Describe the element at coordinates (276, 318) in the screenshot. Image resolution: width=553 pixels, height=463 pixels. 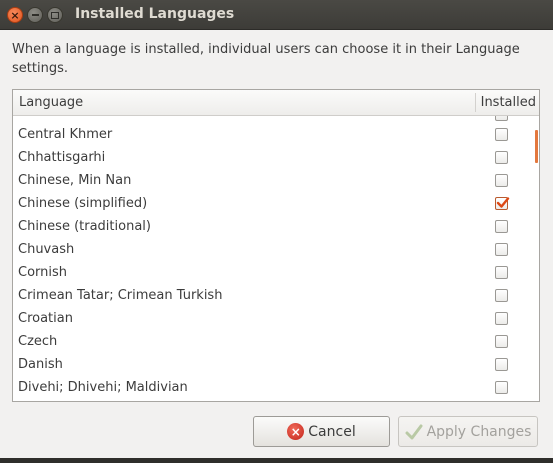
I see `list-item: Croatian` at that location.